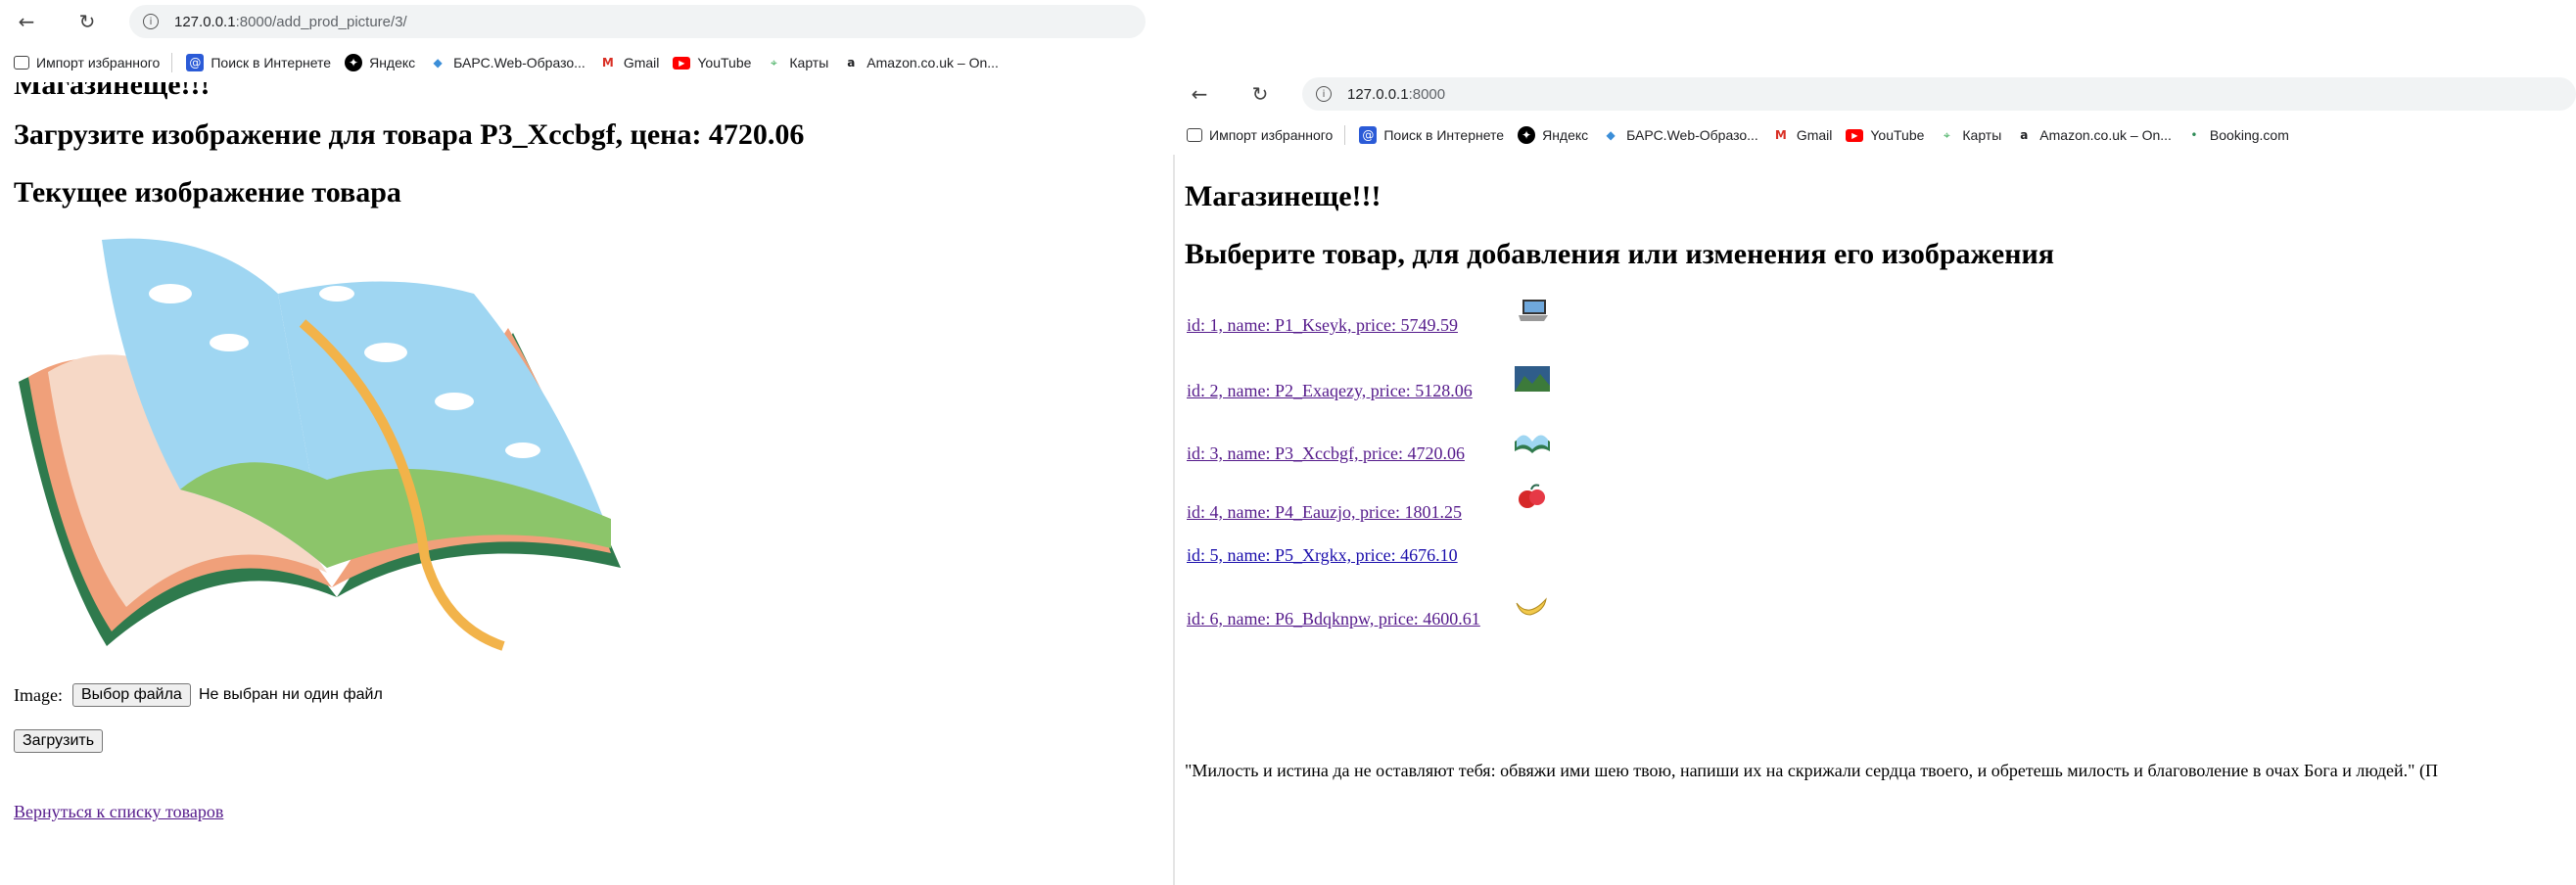 The width and height of the screenshot is (2576, 885). What do you see at coordinates (1330, 391) in the screenshot?
I see `product-link-2: id: 2, name: P2_Exaqezy, price: 5128.06` at bounding box center [1330, 391].